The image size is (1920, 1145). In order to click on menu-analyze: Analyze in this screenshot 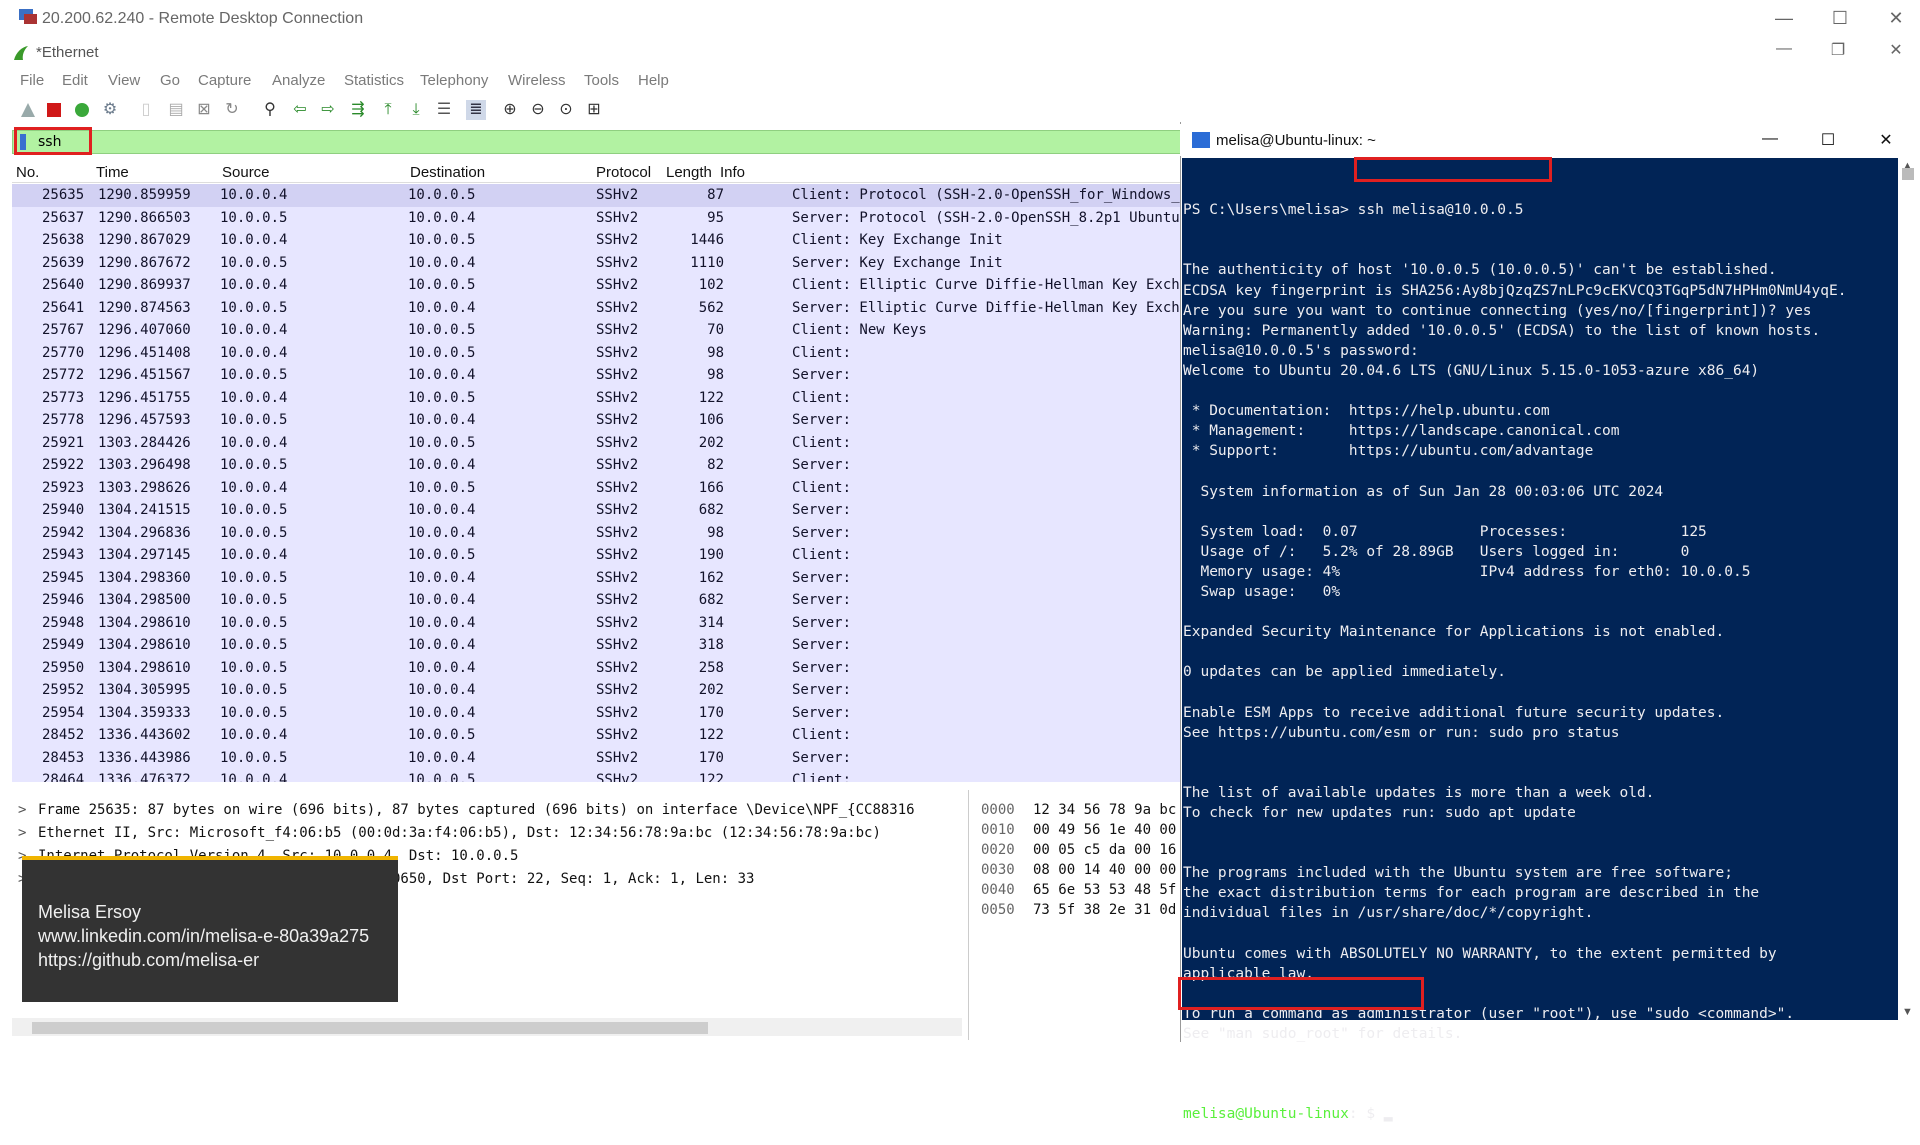, I will do `click(298, 80)`.